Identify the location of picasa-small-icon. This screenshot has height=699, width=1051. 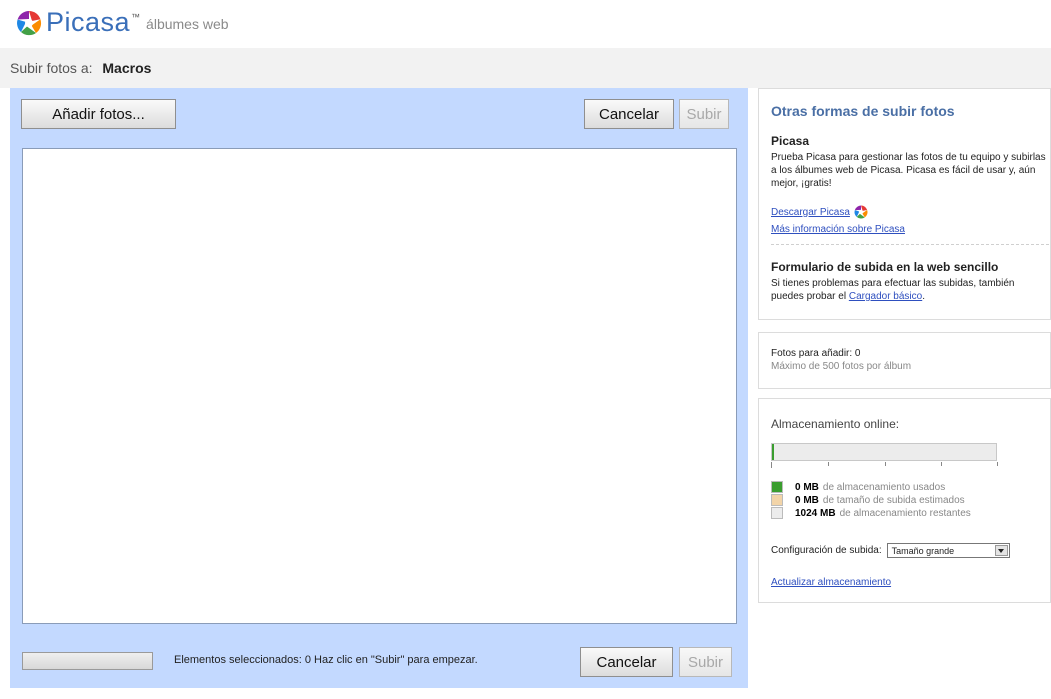
(861, 212).